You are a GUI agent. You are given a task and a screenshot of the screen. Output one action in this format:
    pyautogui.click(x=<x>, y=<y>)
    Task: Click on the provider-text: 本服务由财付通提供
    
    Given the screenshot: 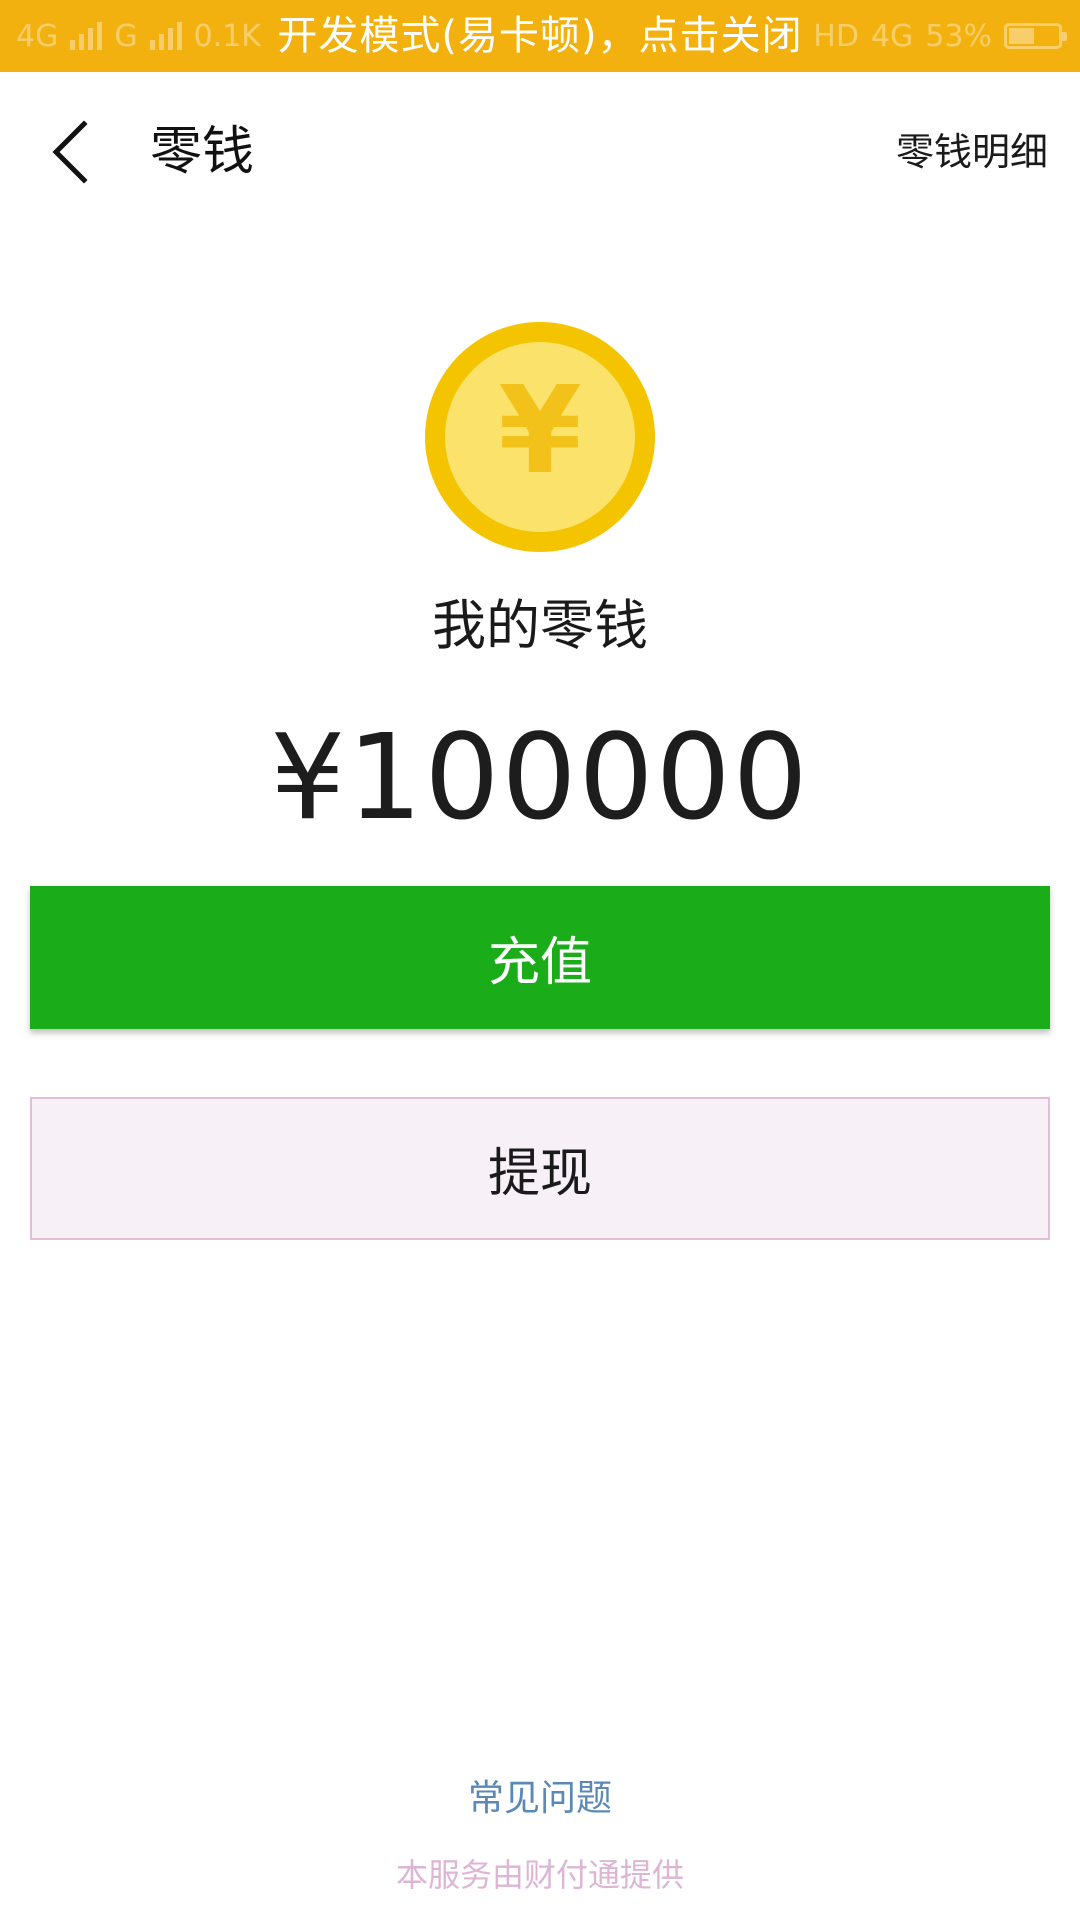 What is the action you would take?
    pyautogui.click(x=539, y=1875)
    